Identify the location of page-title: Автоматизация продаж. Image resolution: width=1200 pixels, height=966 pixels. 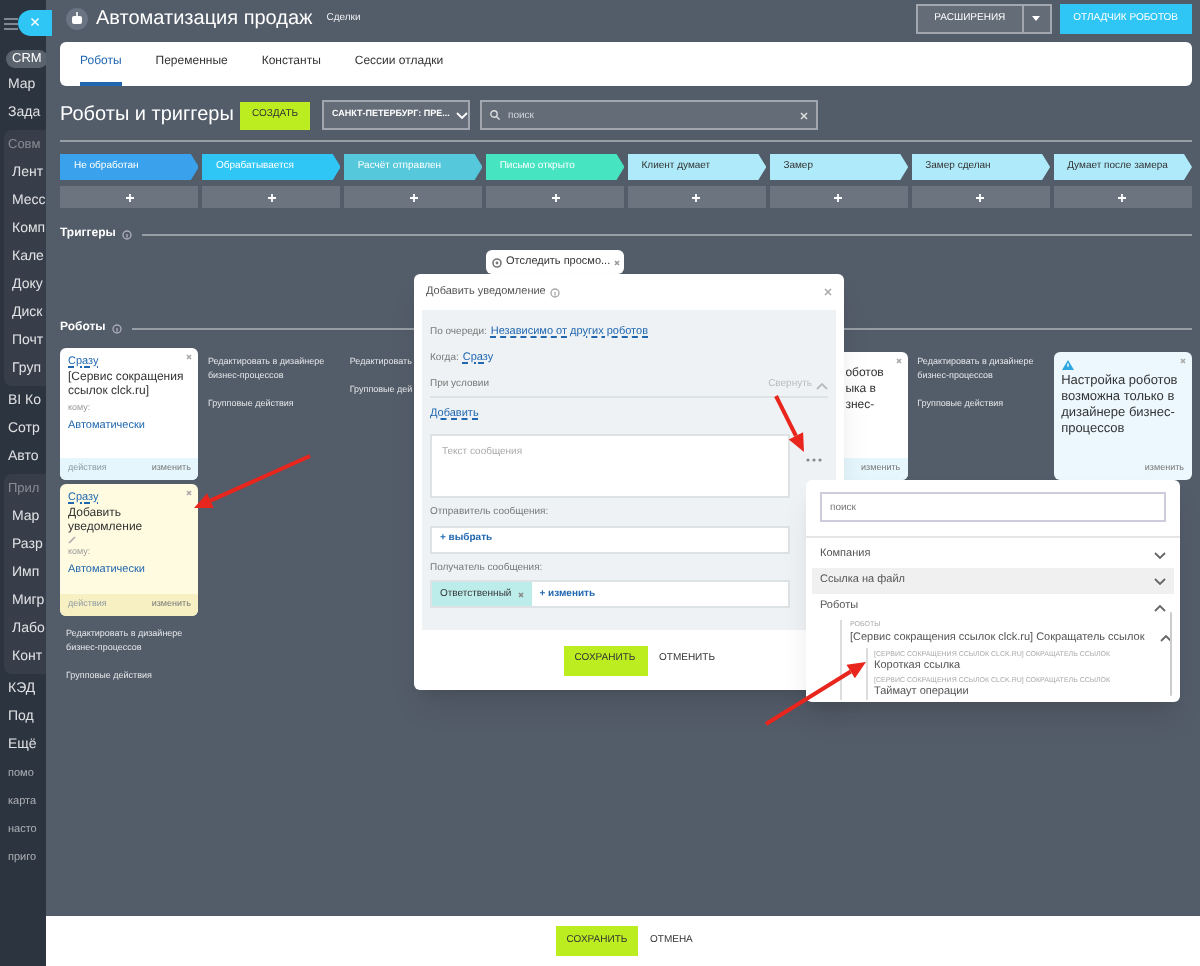
(204, 20).